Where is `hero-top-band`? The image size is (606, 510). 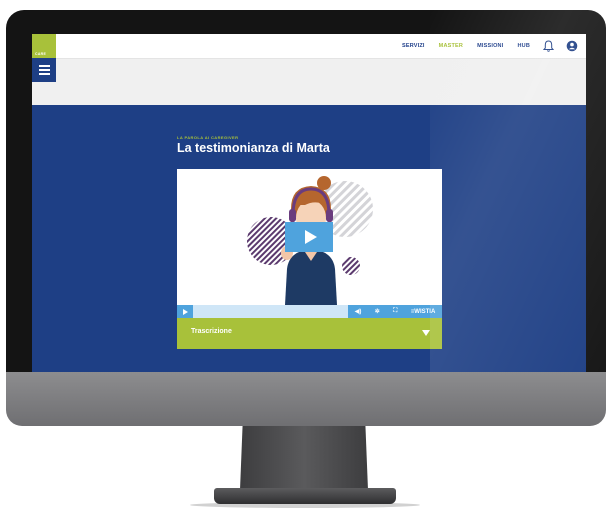
hero-top-band is located at coordinates (309, 82).